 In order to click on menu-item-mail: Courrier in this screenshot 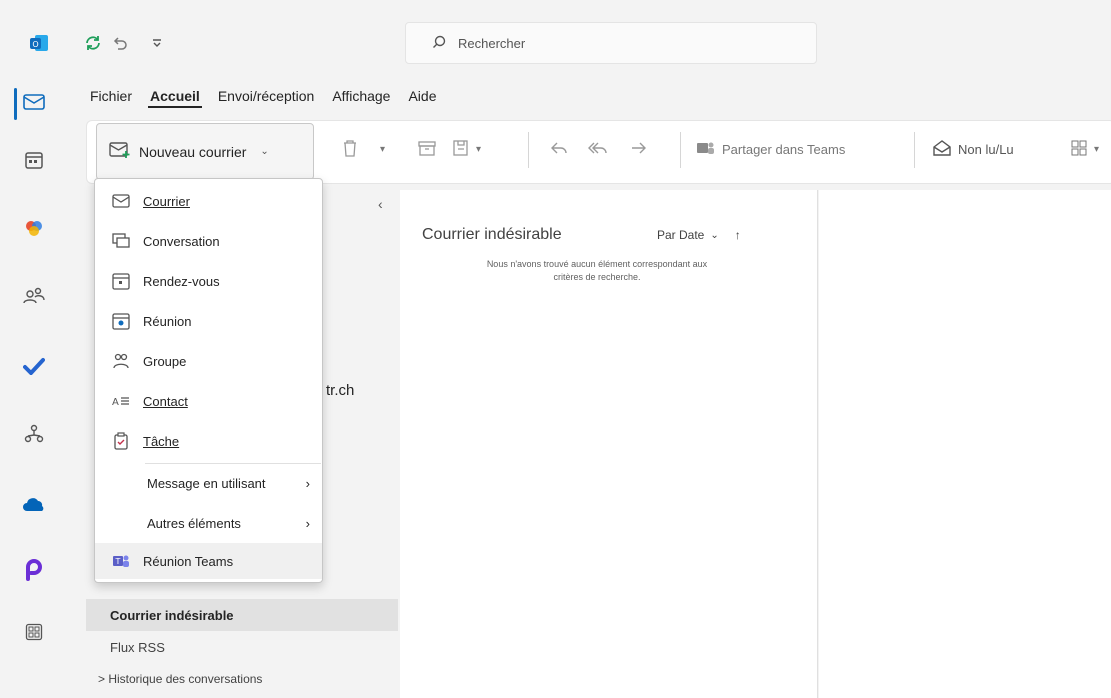, I will do `click(208, 201)`.